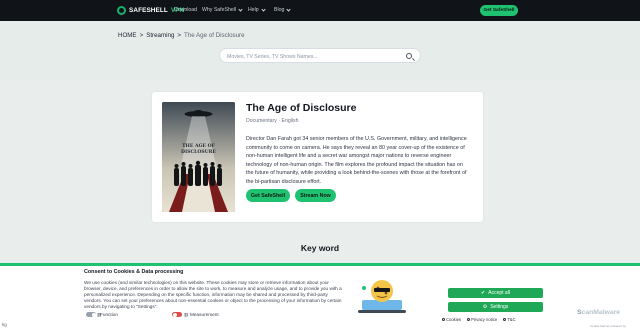  I want to click on function-toggle-label: Function, so click(109, 314).